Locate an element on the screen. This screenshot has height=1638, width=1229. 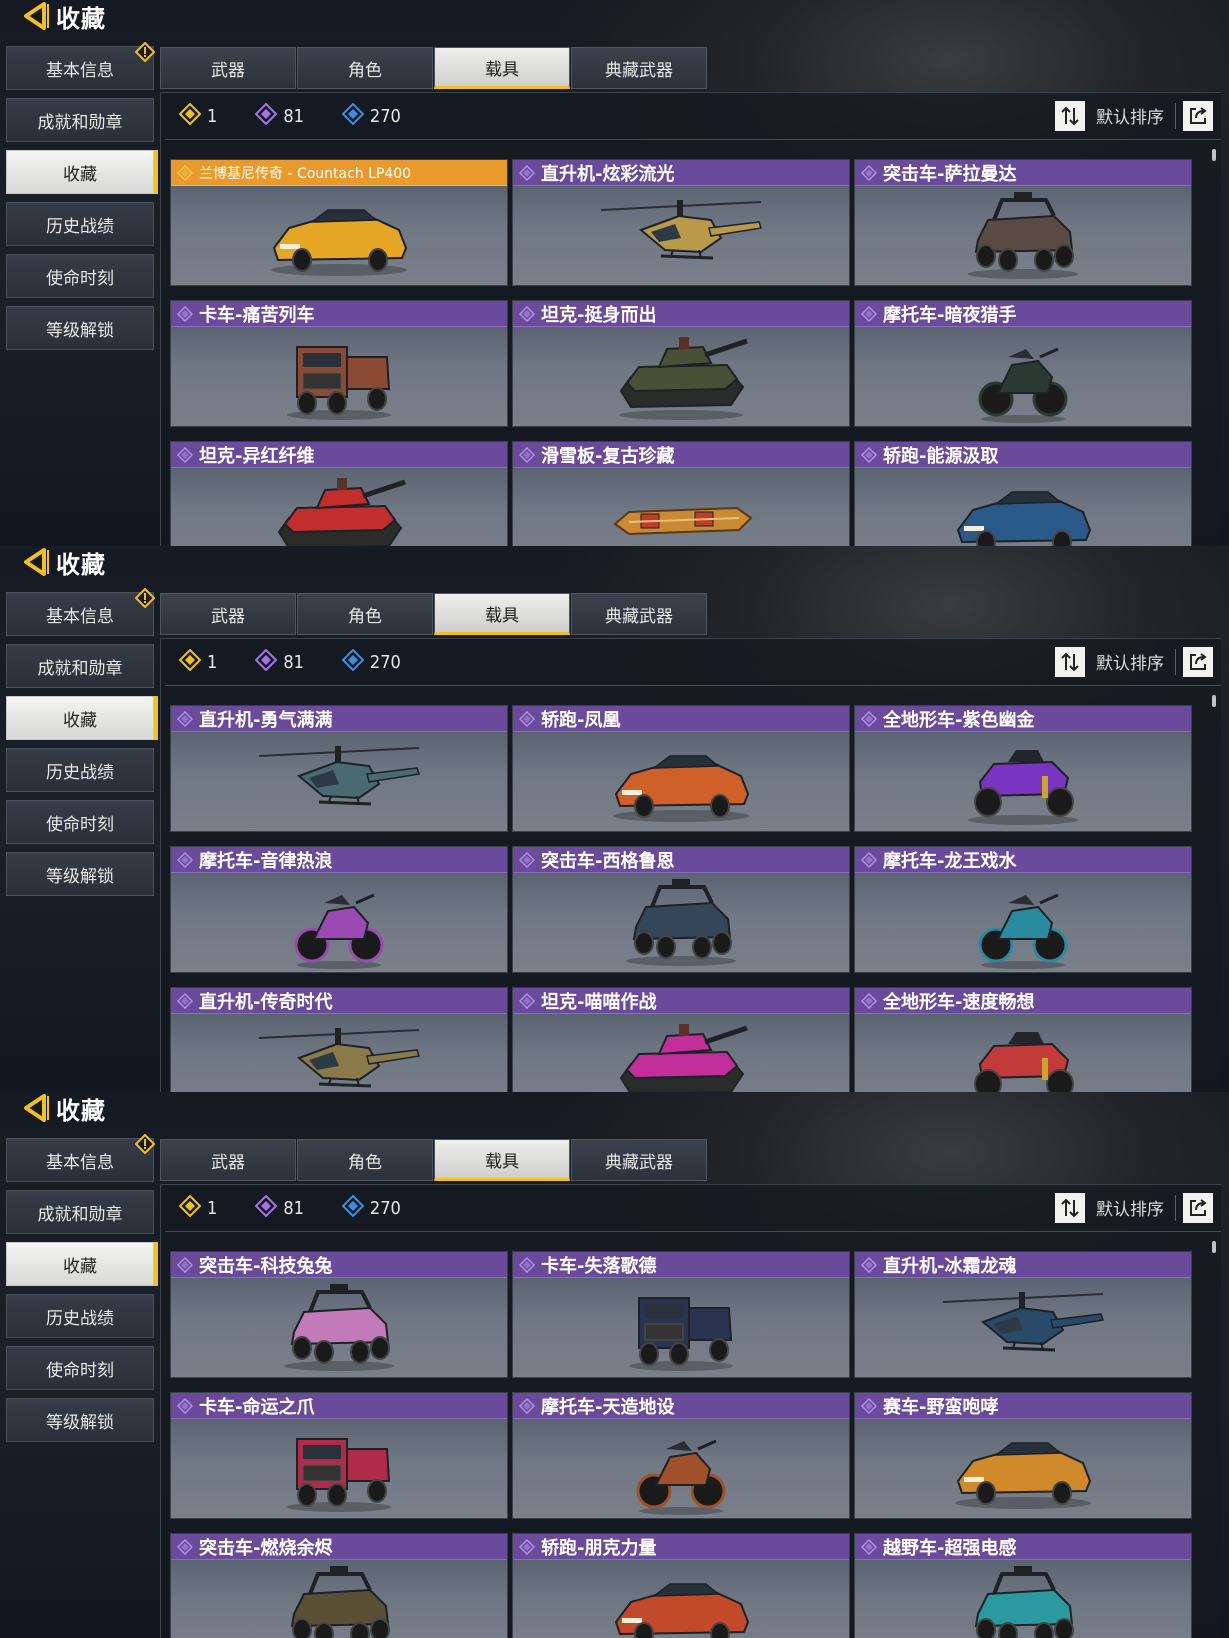
vehicle-card: 轿跑-朋克力量 is located at coordinates (681, 1585).